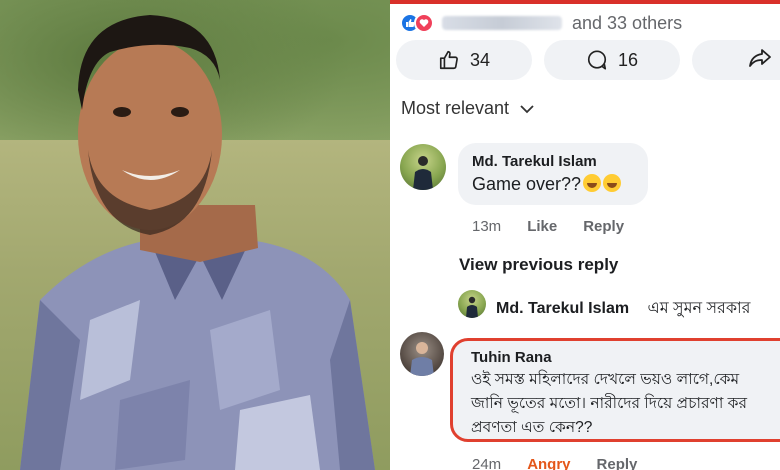 This screenshot has width=780, height=470. Describe the element at coordinates (527, 108) in the screenshot. I see `chevron-down-icon` at that location.